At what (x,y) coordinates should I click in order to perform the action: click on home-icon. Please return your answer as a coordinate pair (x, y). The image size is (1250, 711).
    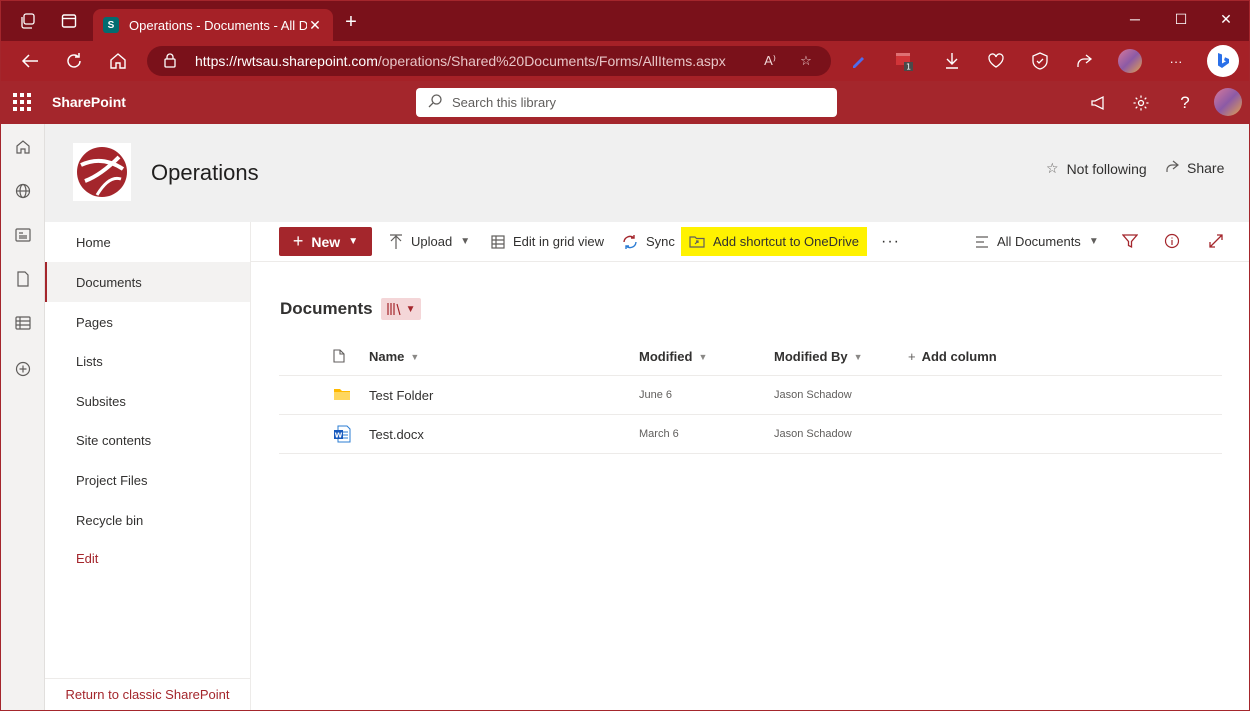
    Looking at the image, I should click on (118, 61).